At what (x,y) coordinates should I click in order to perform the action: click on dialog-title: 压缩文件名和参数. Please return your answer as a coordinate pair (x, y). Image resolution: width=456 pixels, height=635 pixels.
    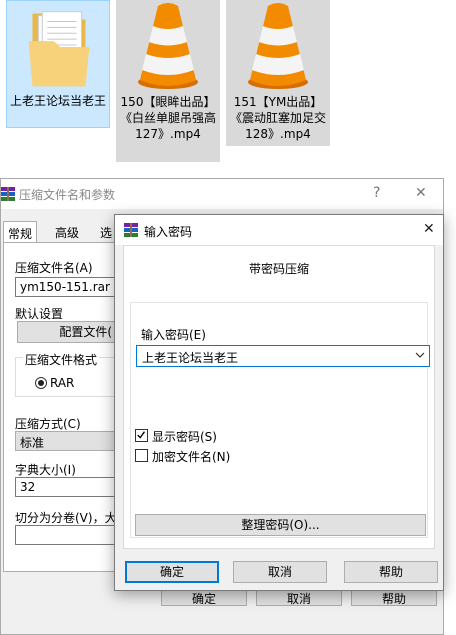
    Looking at the image, I should click on (67, 195).